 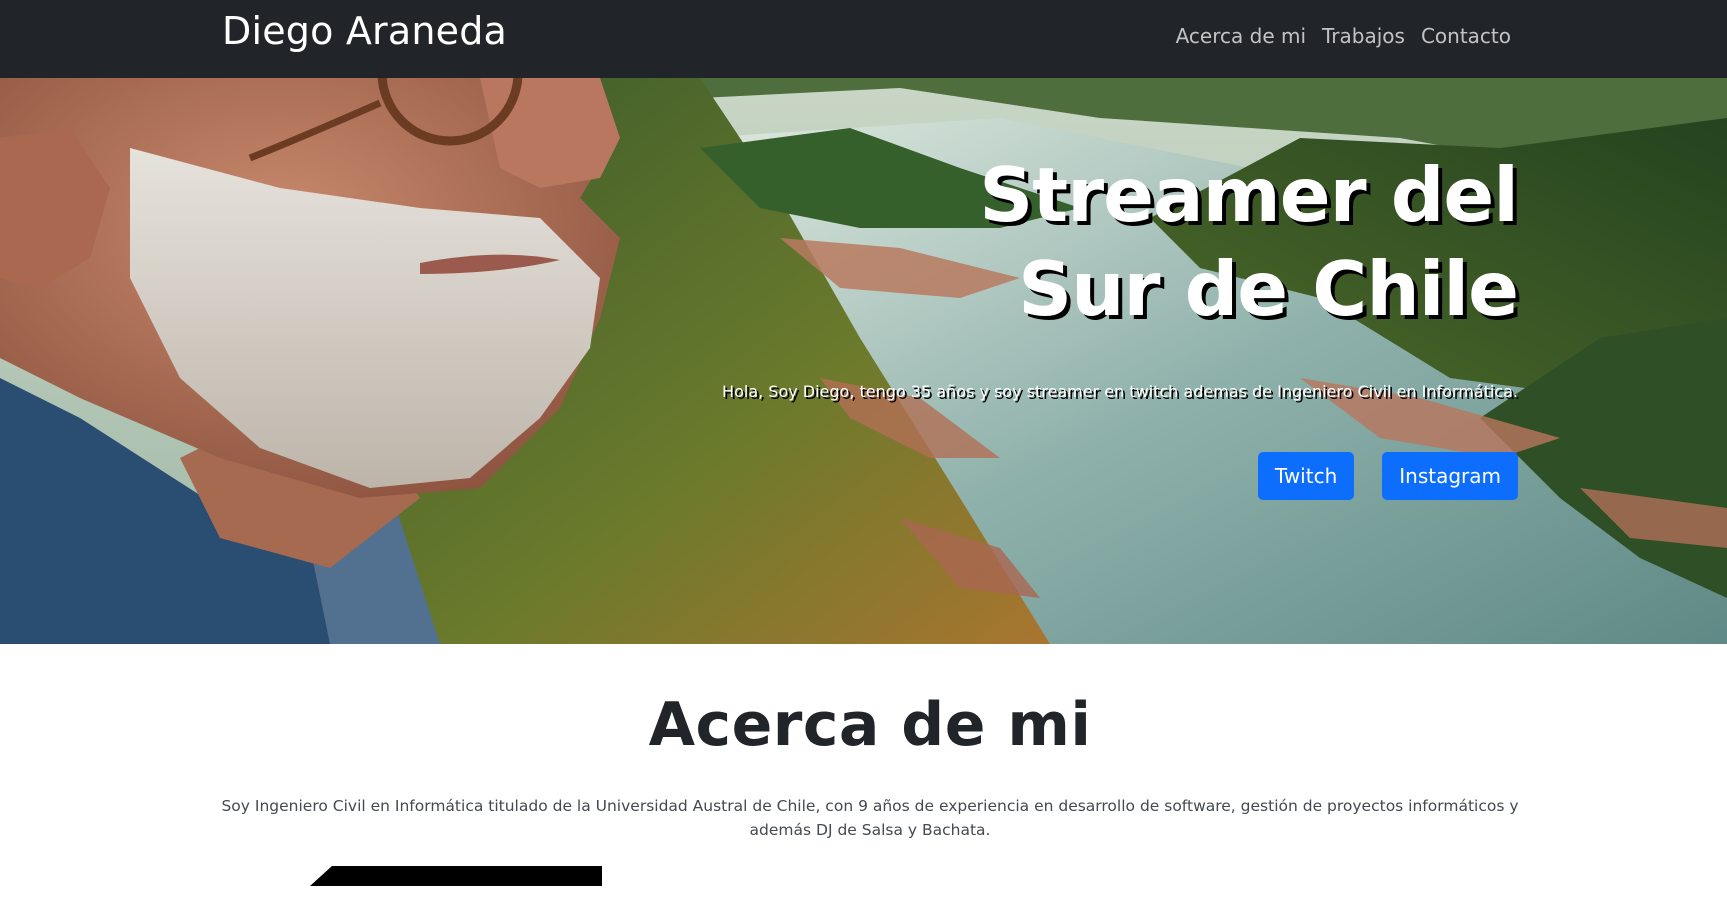 I want to click on nav-links: Acerca de mi Trabajos Contacto, so click(x=1343, y=36).